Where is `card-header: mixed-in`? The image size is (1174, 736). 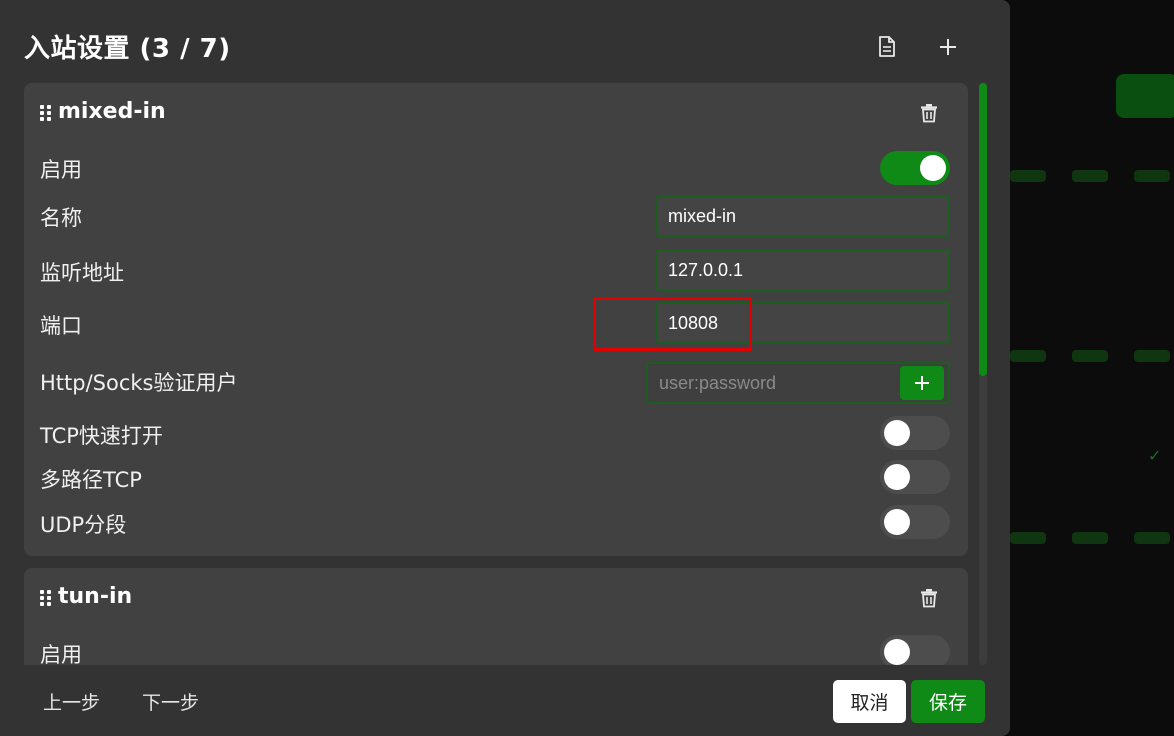
card-header: mixed-in is located at coordinates (103, 111).